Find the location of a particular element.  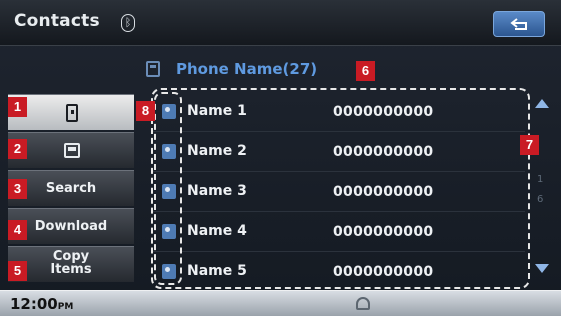

back-arrow-icon is located at coordinates (518, 24).